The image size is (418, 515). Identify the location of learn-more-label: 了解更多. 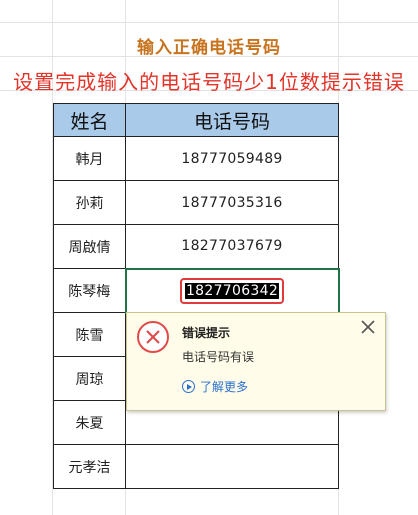
(224, 387).